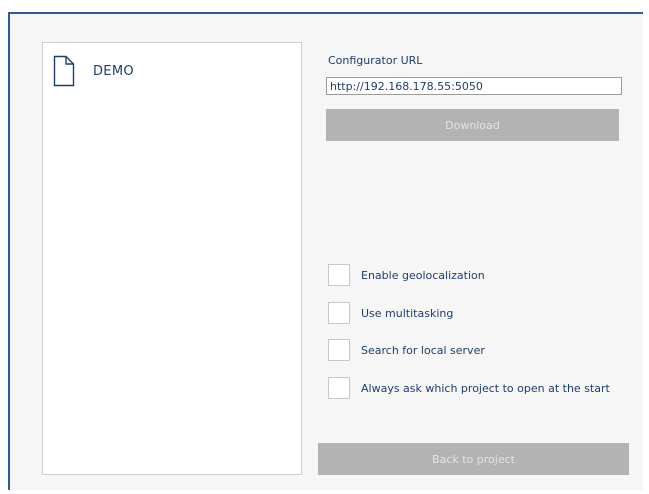 The image size is (649, 494). I want to click on configurator-url-input, so click(474, 86).